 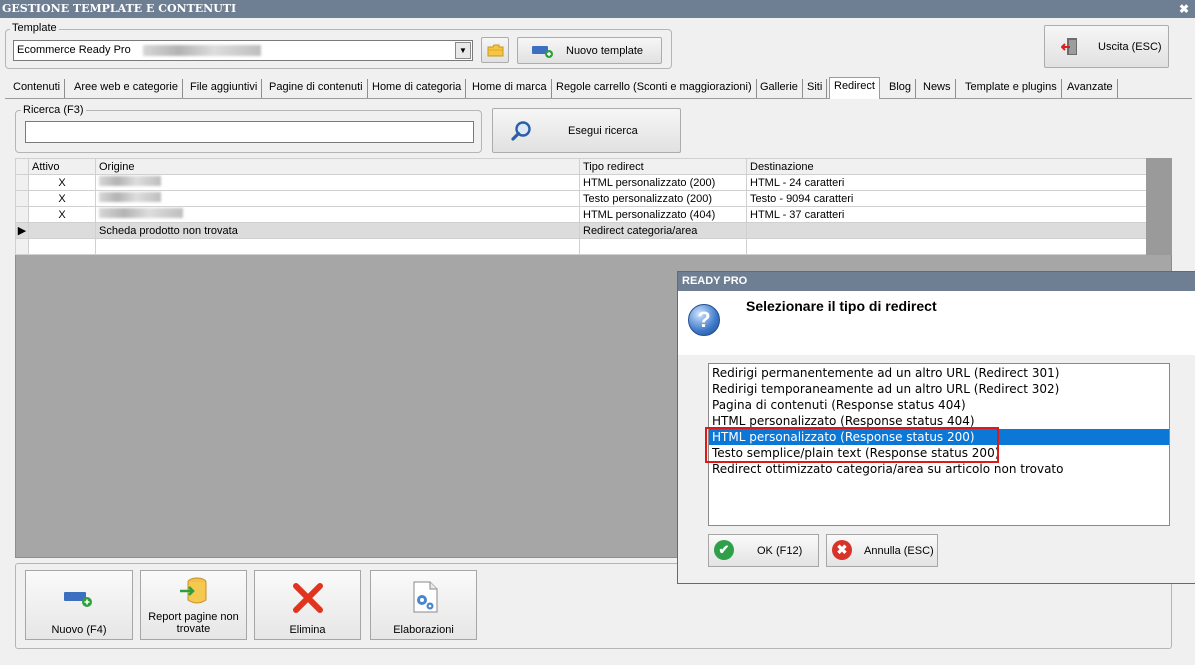 What do you see at coordinates (423, 630) in the screenshot?
I see `process-button-label: Elaborazioni` at bounding box center [423, 630].